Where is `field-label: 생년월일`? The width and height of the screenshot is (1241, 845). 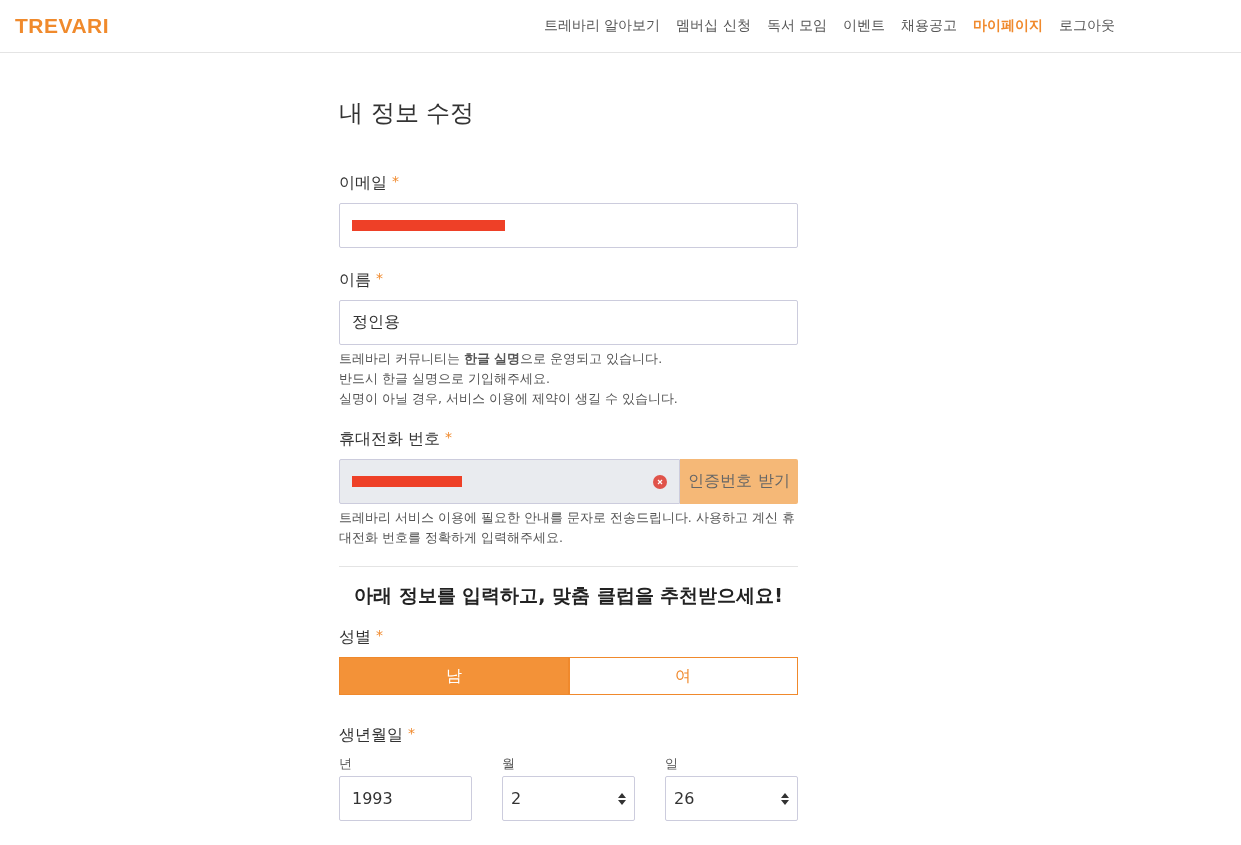
field-label: 생년월일 is located at coordinates (371, 735).